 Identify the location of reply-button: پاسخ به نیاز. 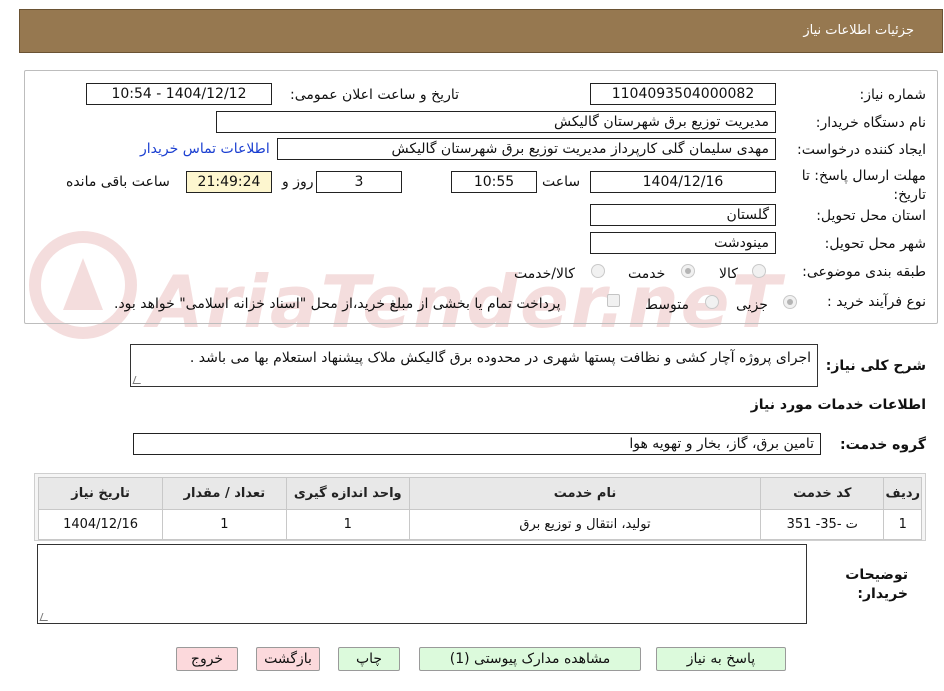
(721, 659).